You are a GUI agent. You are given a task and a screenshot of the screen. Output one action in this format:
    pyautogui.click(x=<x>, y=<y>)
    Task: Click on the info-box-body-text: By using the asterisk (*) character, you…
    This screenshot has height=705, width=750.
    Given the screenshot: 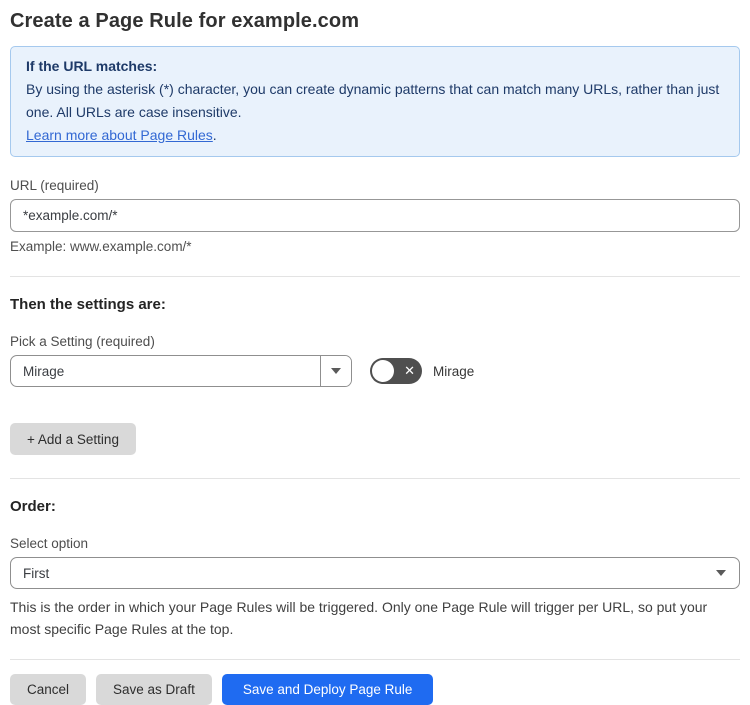 What is the action you would take?
    pyautogui.click(x=373, y=100)
    